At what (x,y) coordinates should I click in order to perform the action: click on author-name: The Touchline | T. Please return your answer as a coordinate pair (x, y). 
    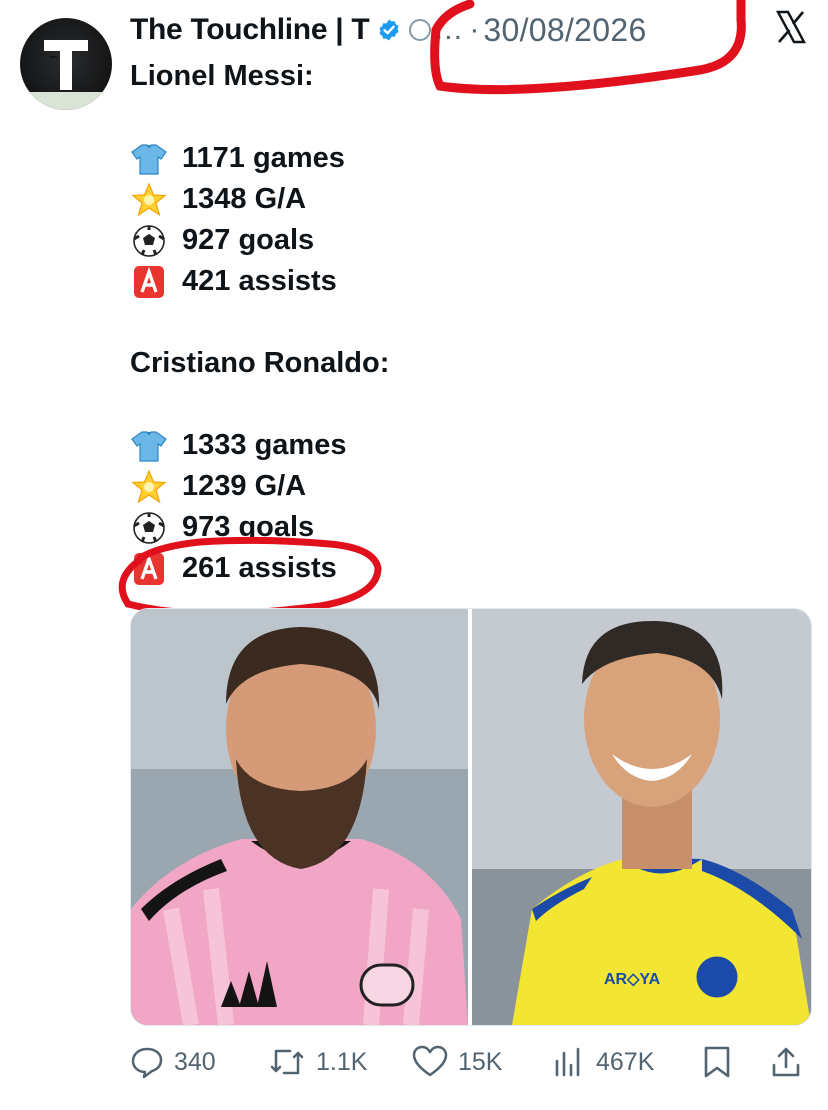
    Looking at the image, I should click on (250, 30).